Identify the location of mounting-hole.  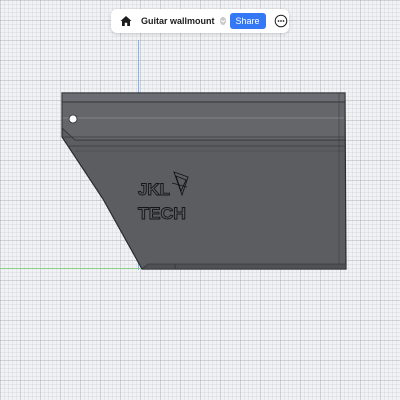
(73, 119).